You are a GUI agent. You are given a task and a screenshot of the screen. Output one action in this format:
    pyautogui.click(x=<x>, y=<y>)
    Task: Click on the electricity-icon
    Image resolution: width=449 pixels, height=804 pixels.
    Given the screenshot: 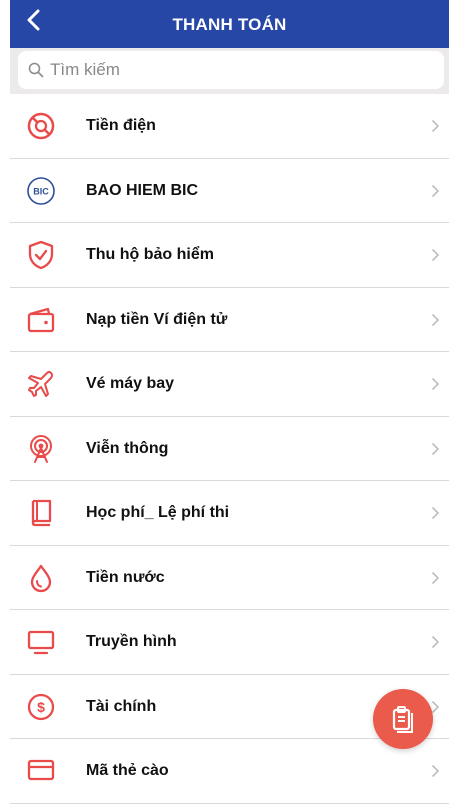 What is the action you would take?
    pyautogui.click(x=41, y=126)
    